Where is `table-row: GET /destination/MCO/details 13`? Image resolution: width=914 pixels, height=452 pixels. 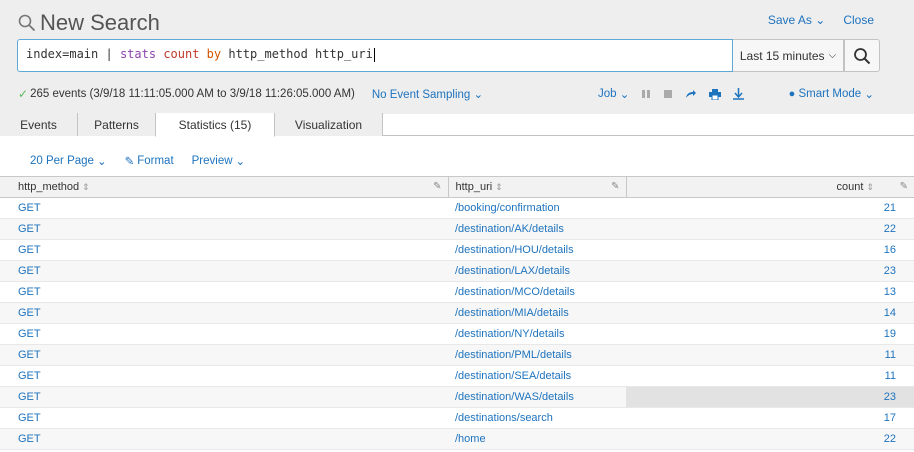 table-row: GET /destination/MCO/details 13 is located at coordinates (457, 292).